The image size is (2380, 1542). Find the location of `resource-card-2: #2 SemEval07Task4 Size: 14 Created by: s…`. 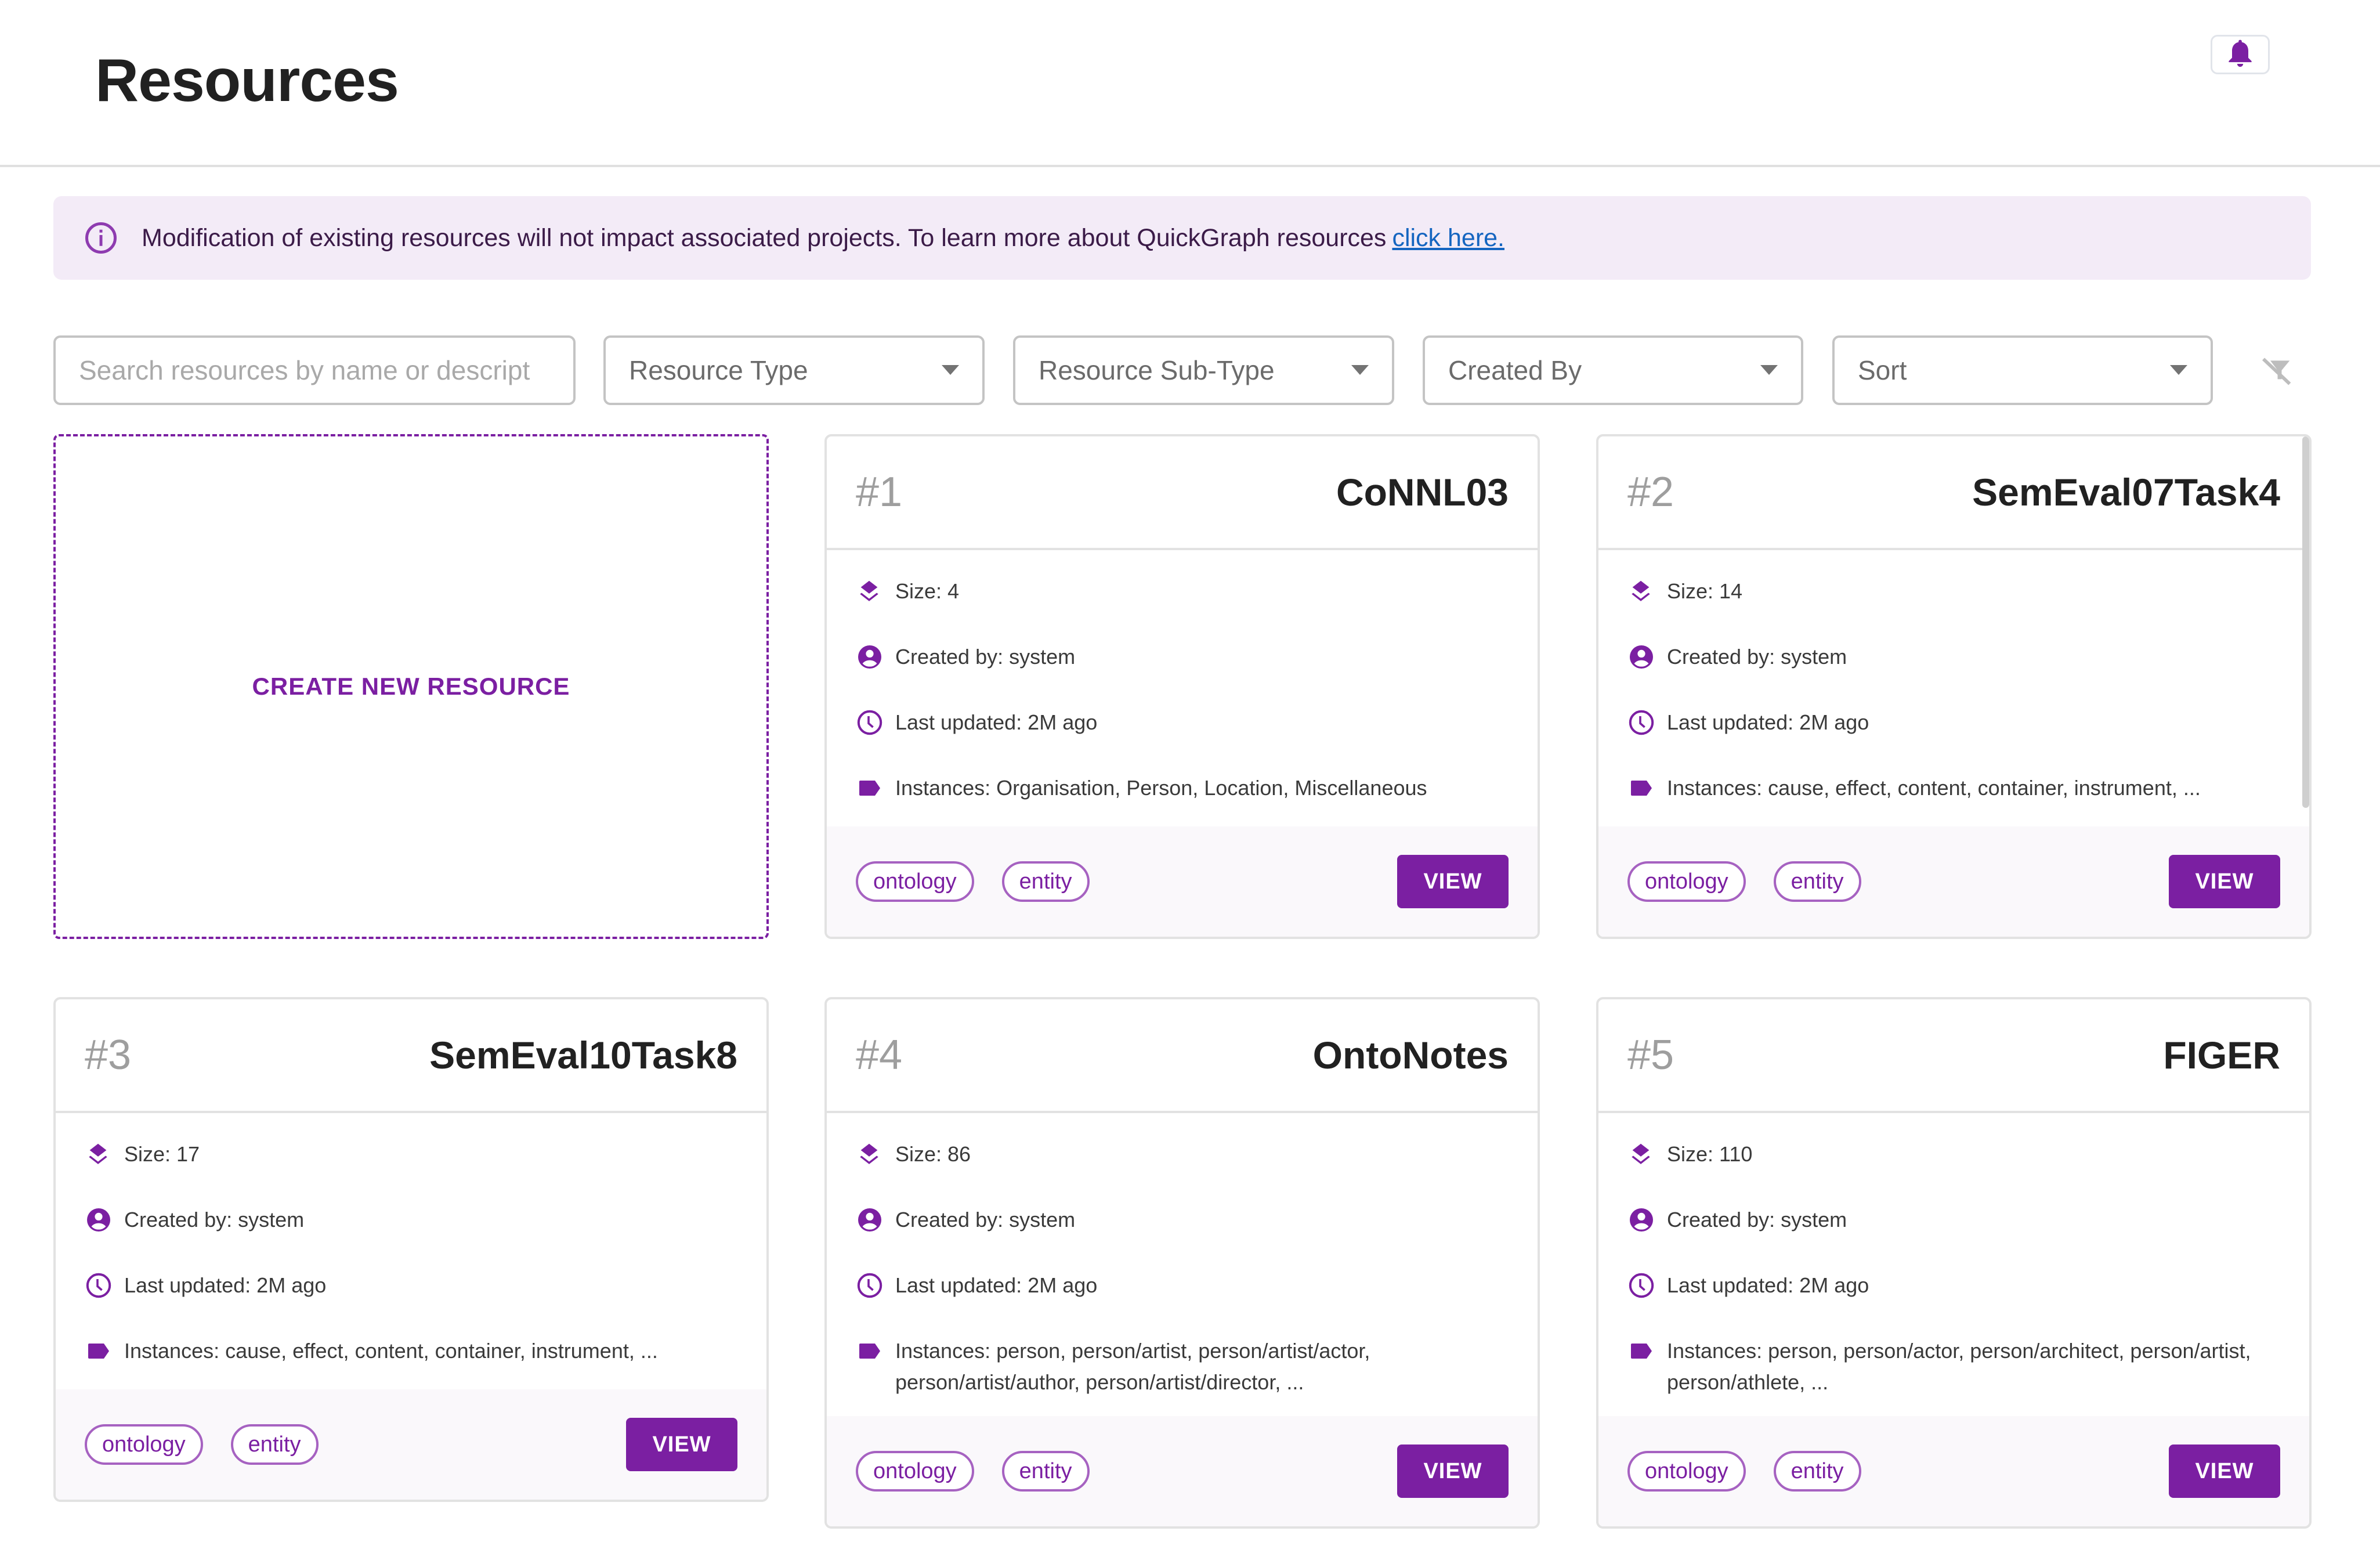

resource-card-2: #2 SemEval07Task4 Size: 14 Created by: s… is located at coordinates (1954, 686).